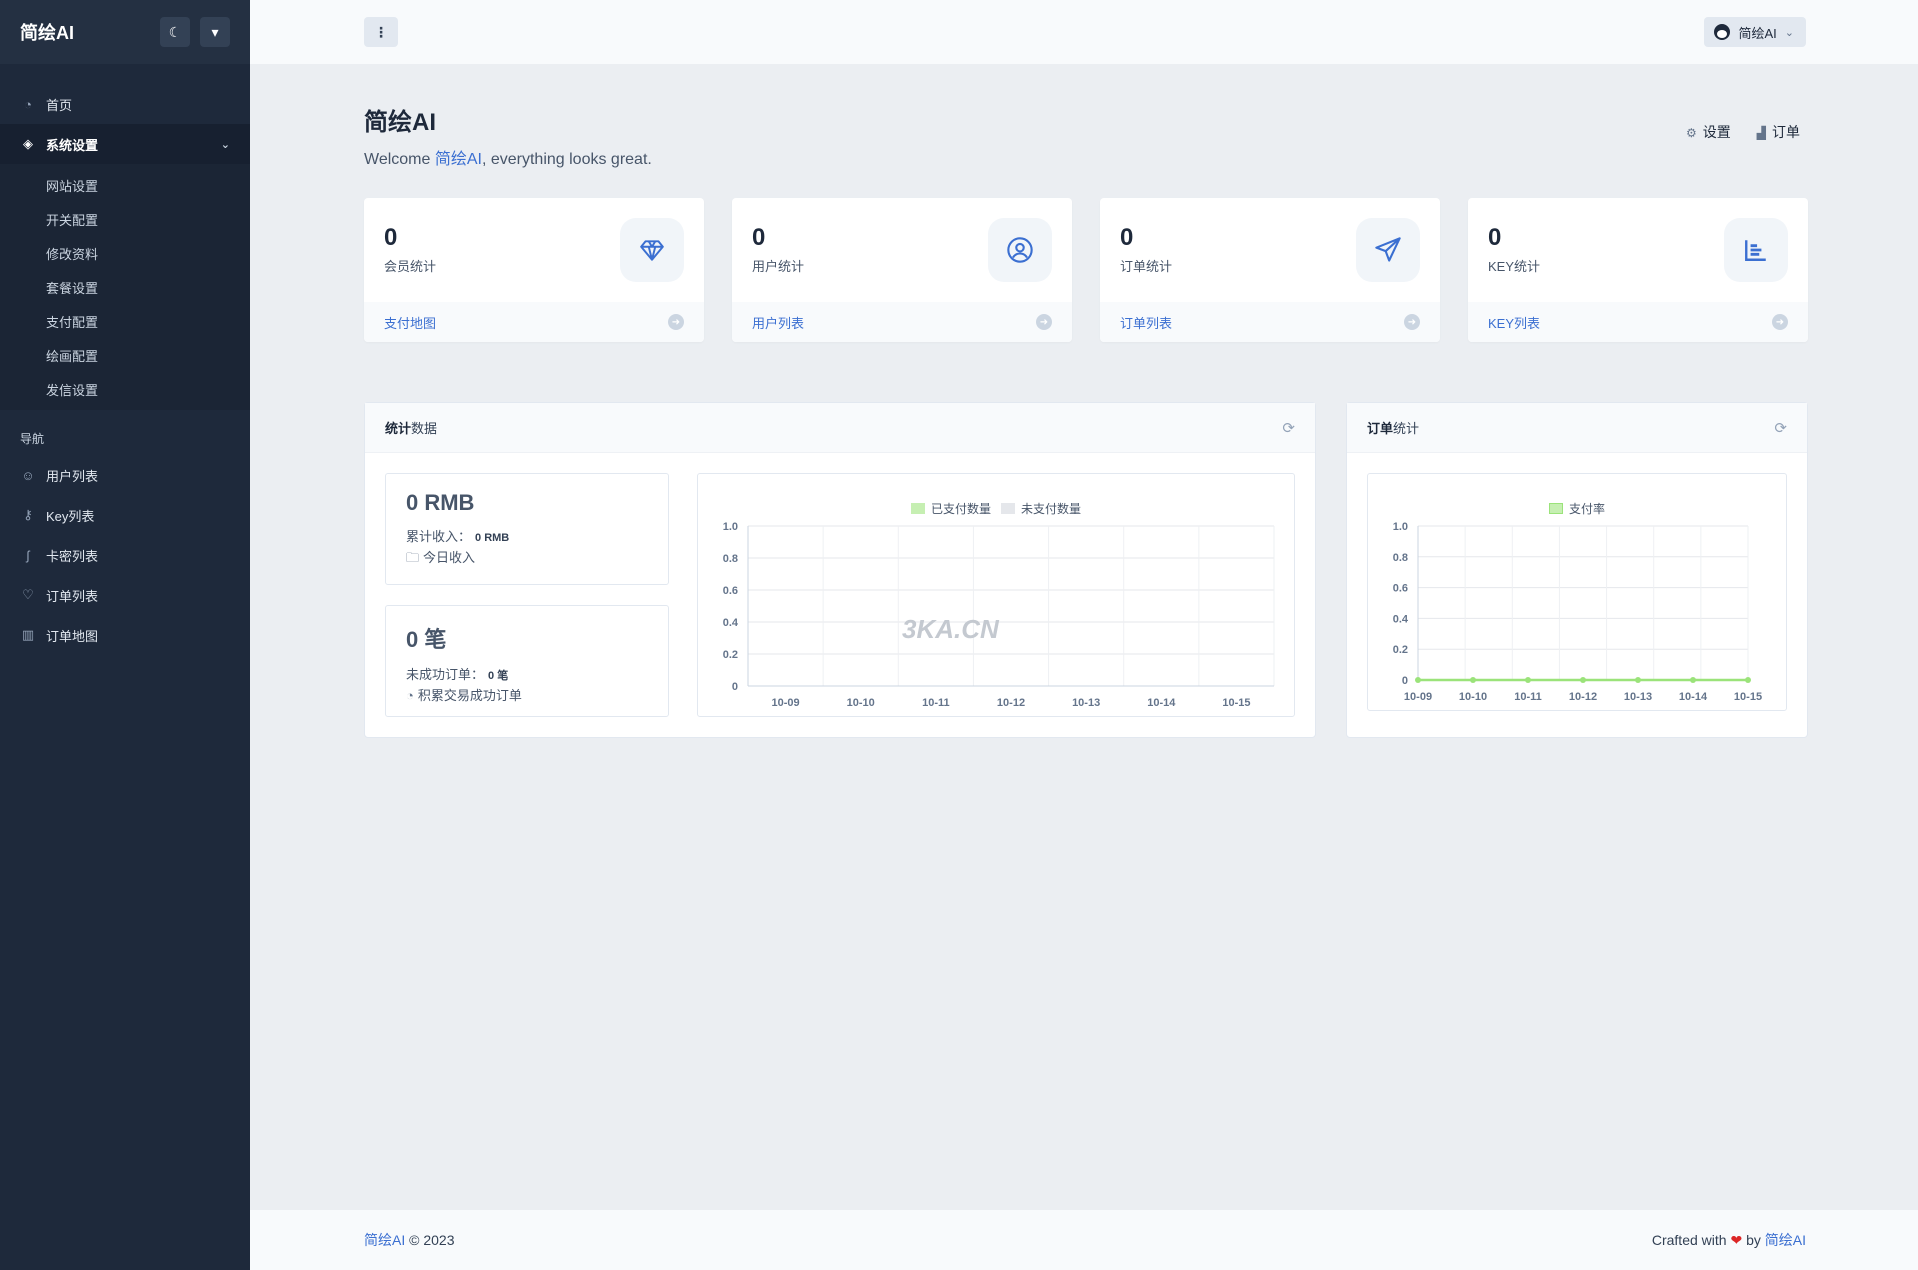  I want to click on stat-card-orders: 0 订单统计 订单列表 ➜, so click(1270, 270).